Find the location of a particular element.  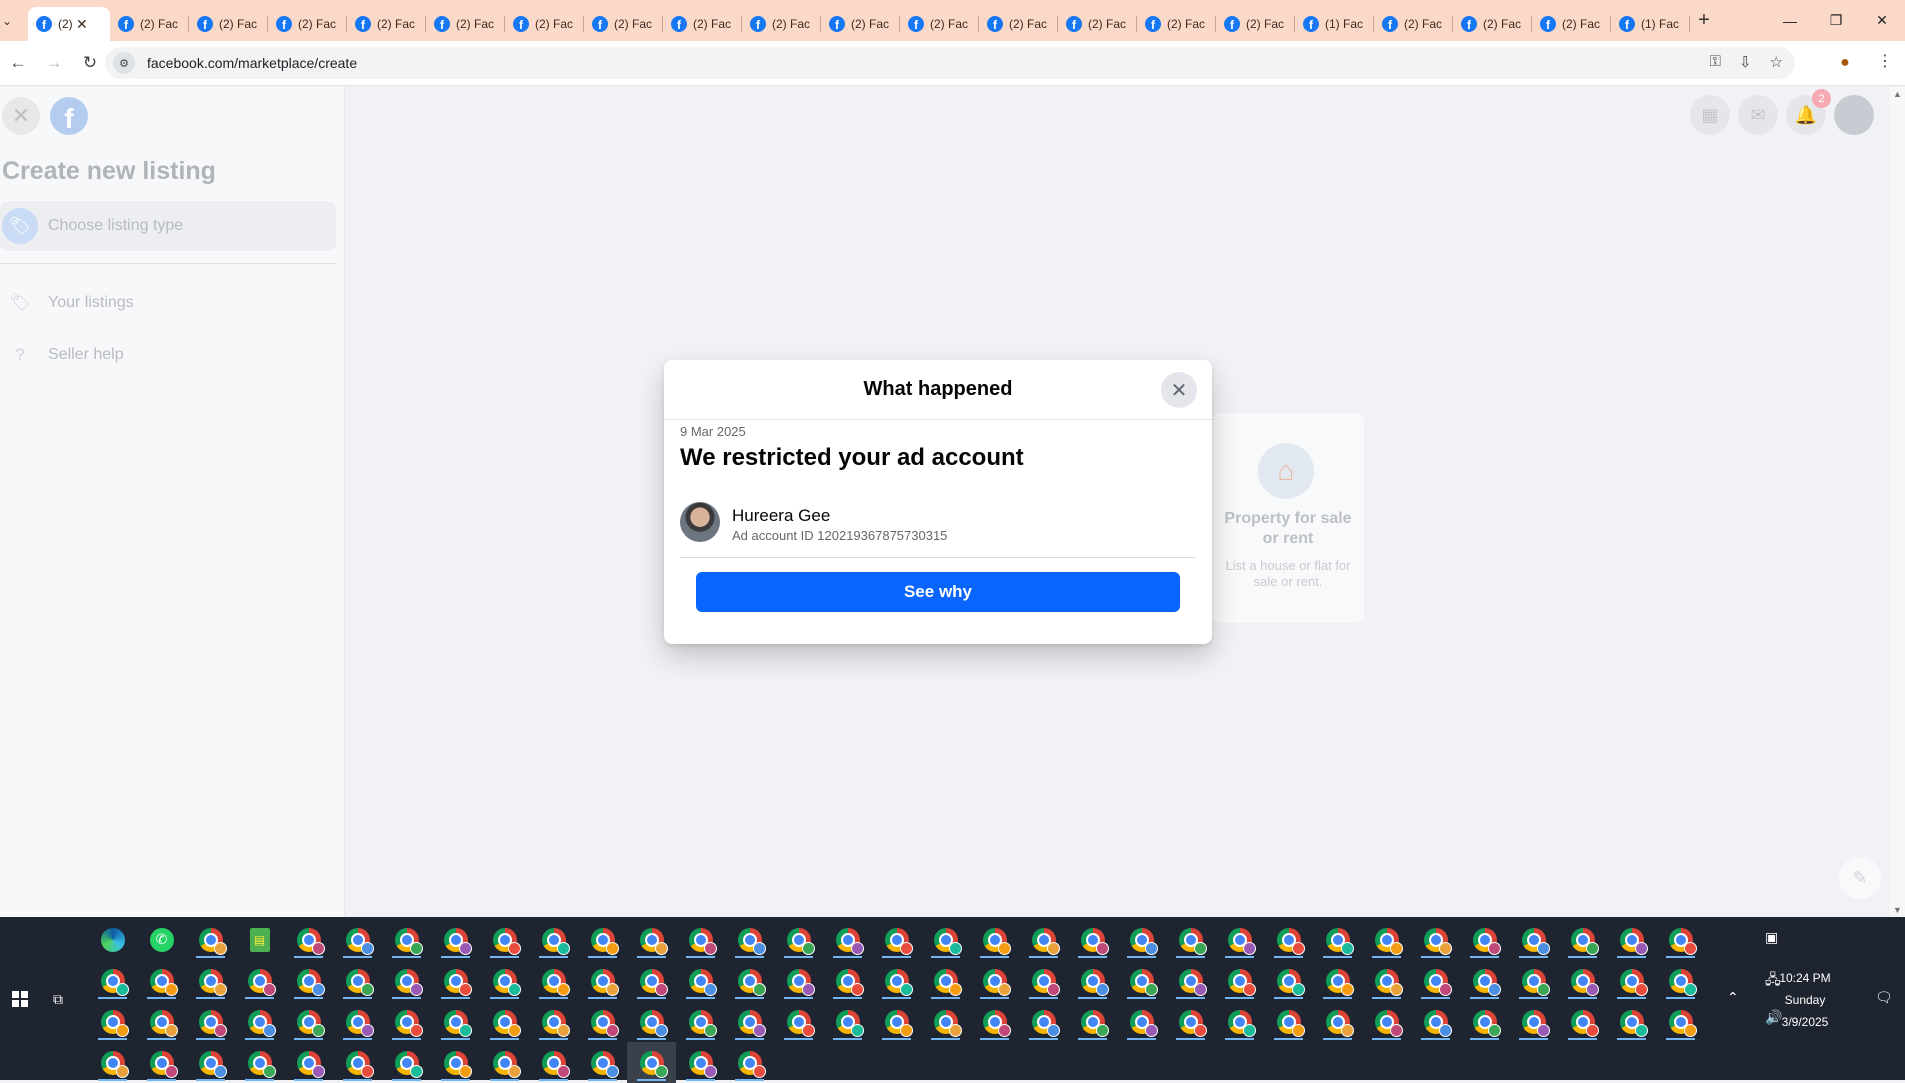

scroll-down-icon: ▼ is located at coordinates (1897, 910).